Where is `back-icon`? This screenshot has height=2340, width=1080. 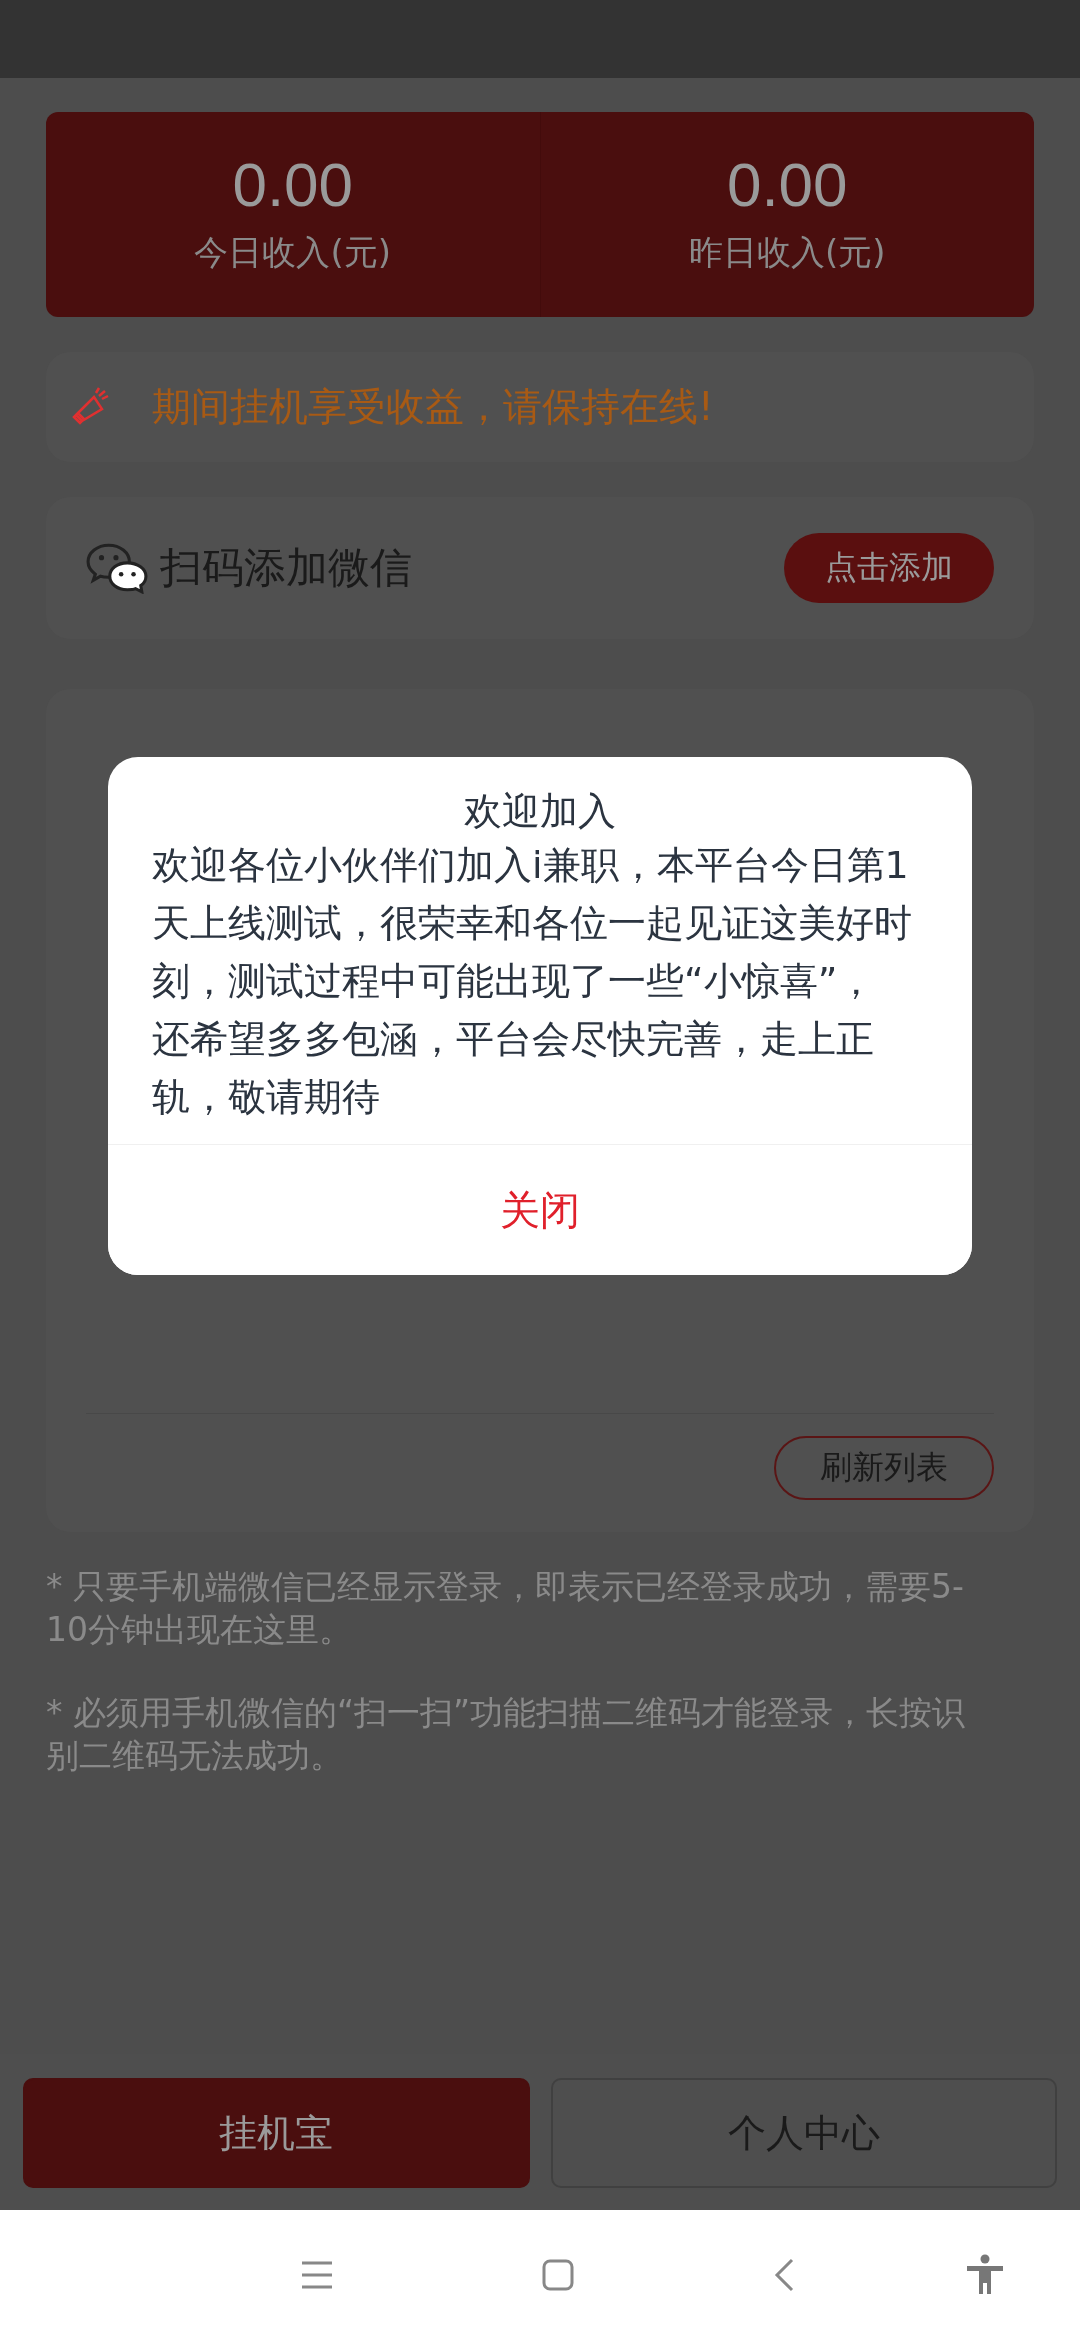 back-icon is located at coordinates (784, 2275).